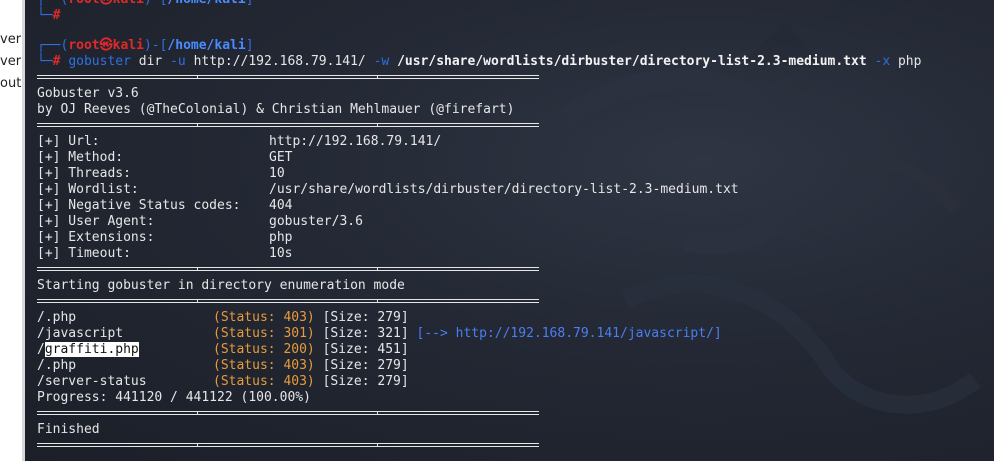  What do you see at coordinates (11, 83) in the screenshot?
I see `background-text-line: out` at bounding box center [11, 83].